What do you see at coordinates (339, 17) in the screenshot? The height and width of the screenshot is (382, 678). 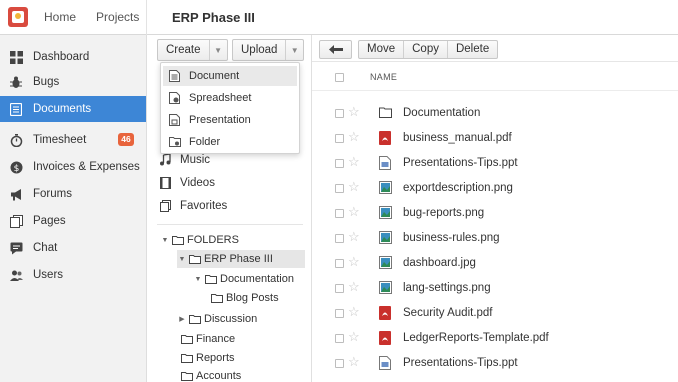 I see `top-bar: Home Projects ERP Phase III` at bounding box center [339, 17].